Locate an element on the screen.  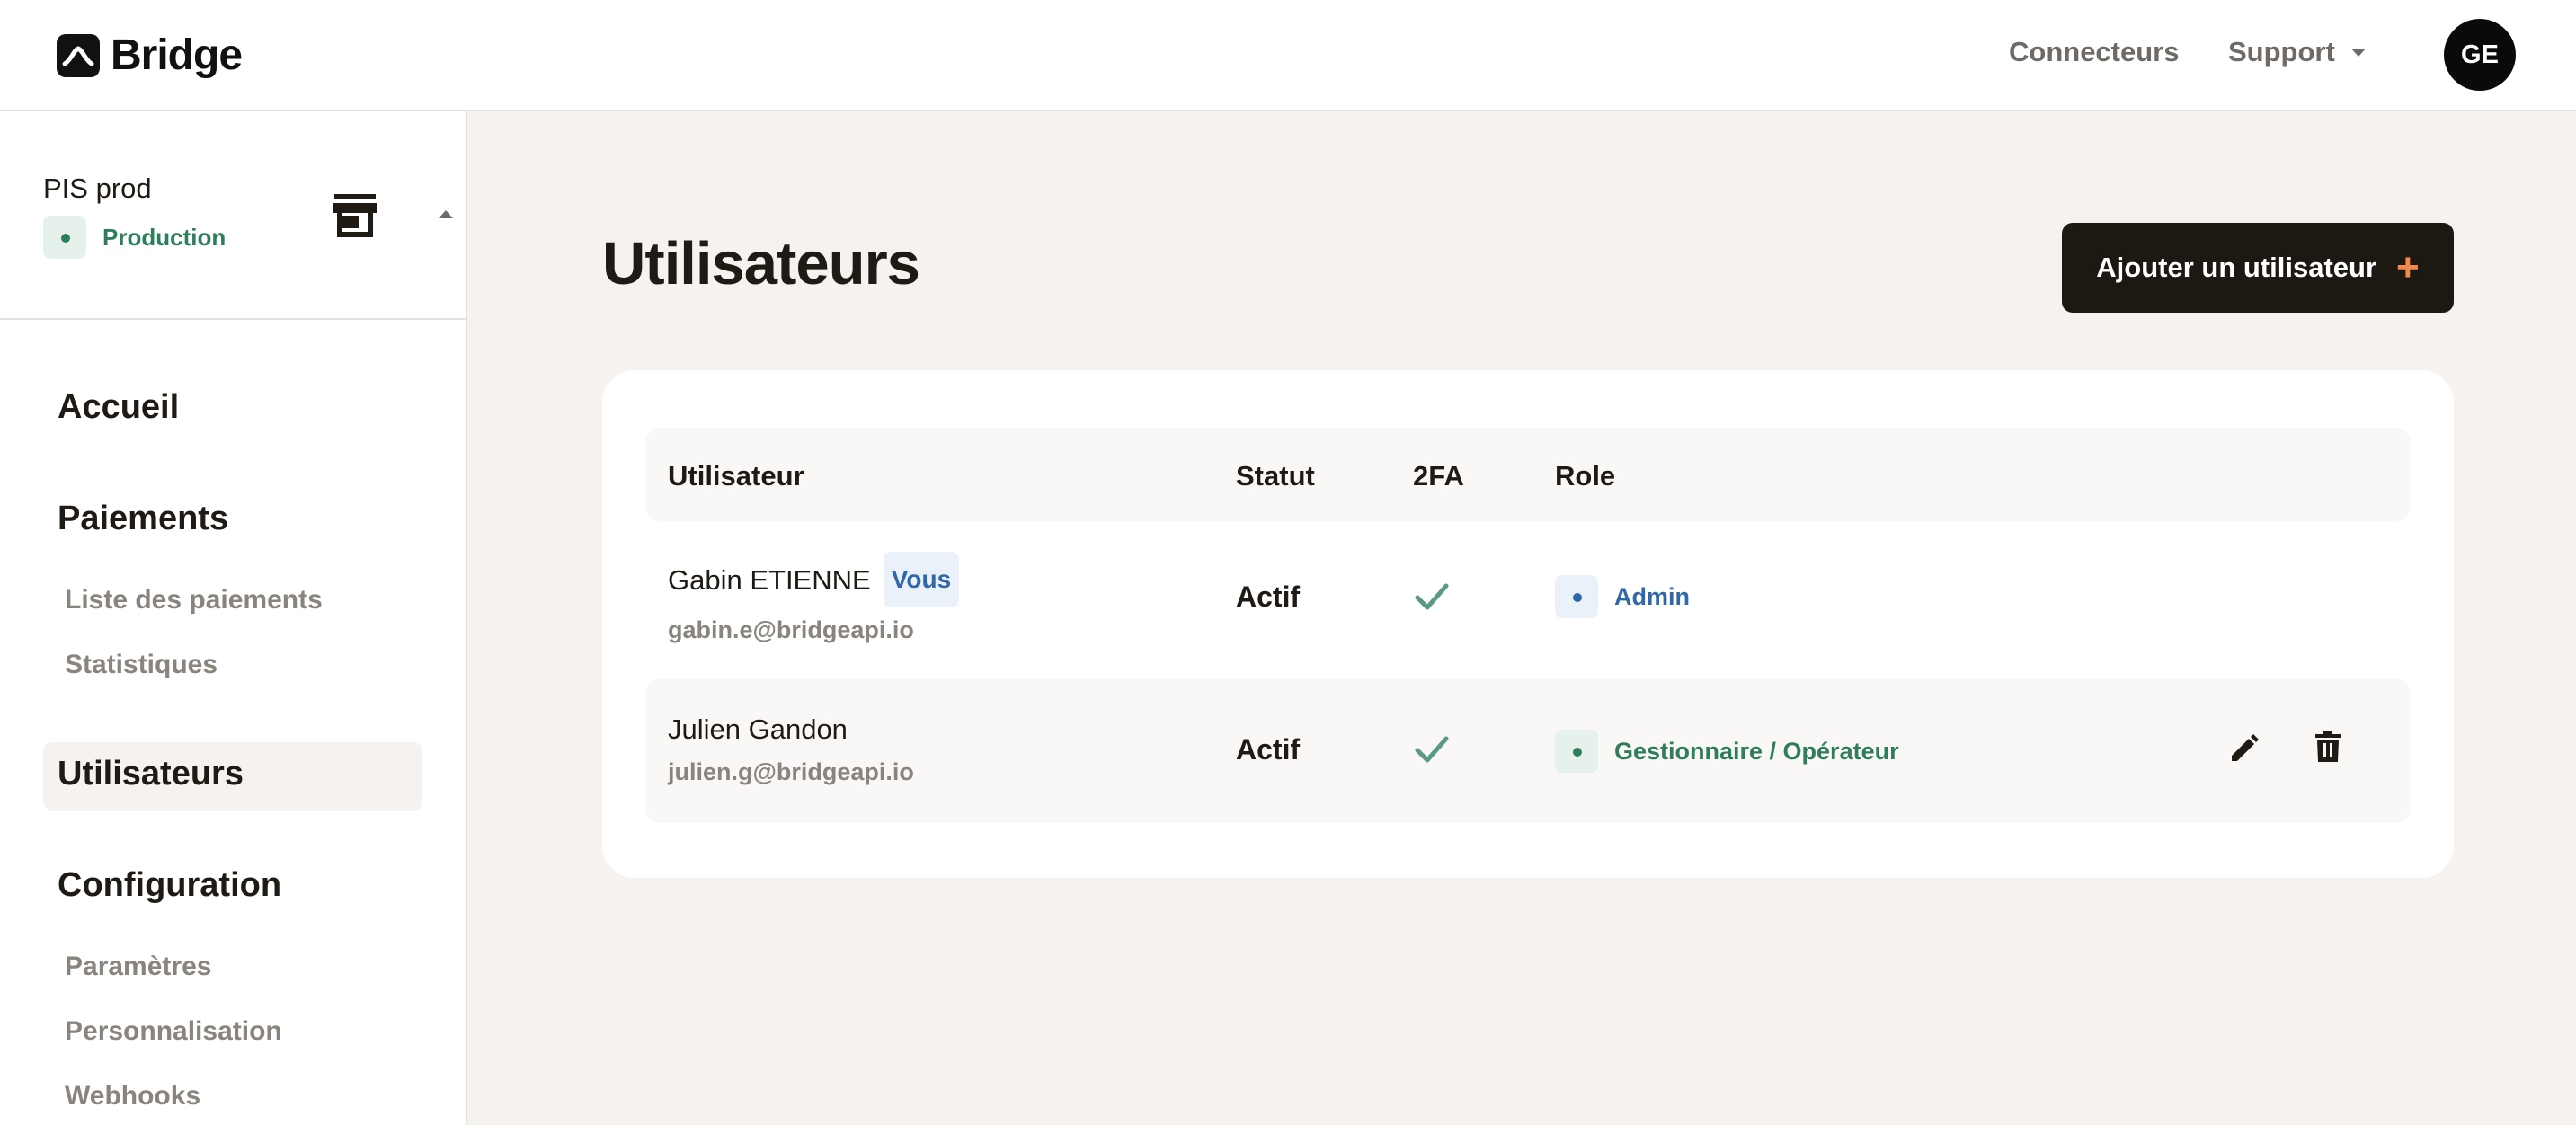
nav-connecteurs: Connecteurs is located at coordinates (2094, 52).